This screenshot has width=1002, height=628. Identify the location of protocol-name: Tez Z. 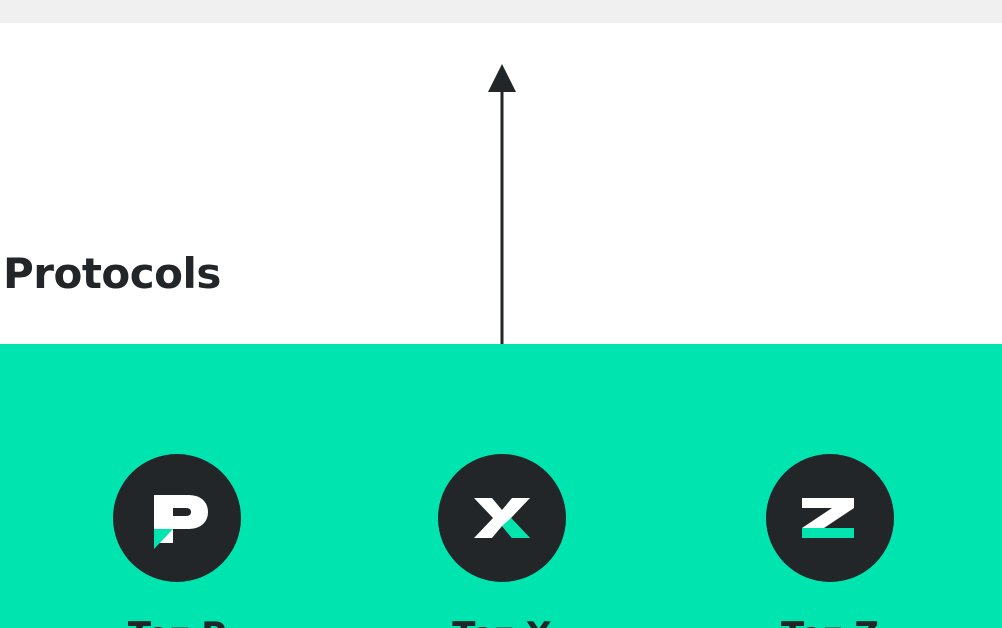
(830, 621).